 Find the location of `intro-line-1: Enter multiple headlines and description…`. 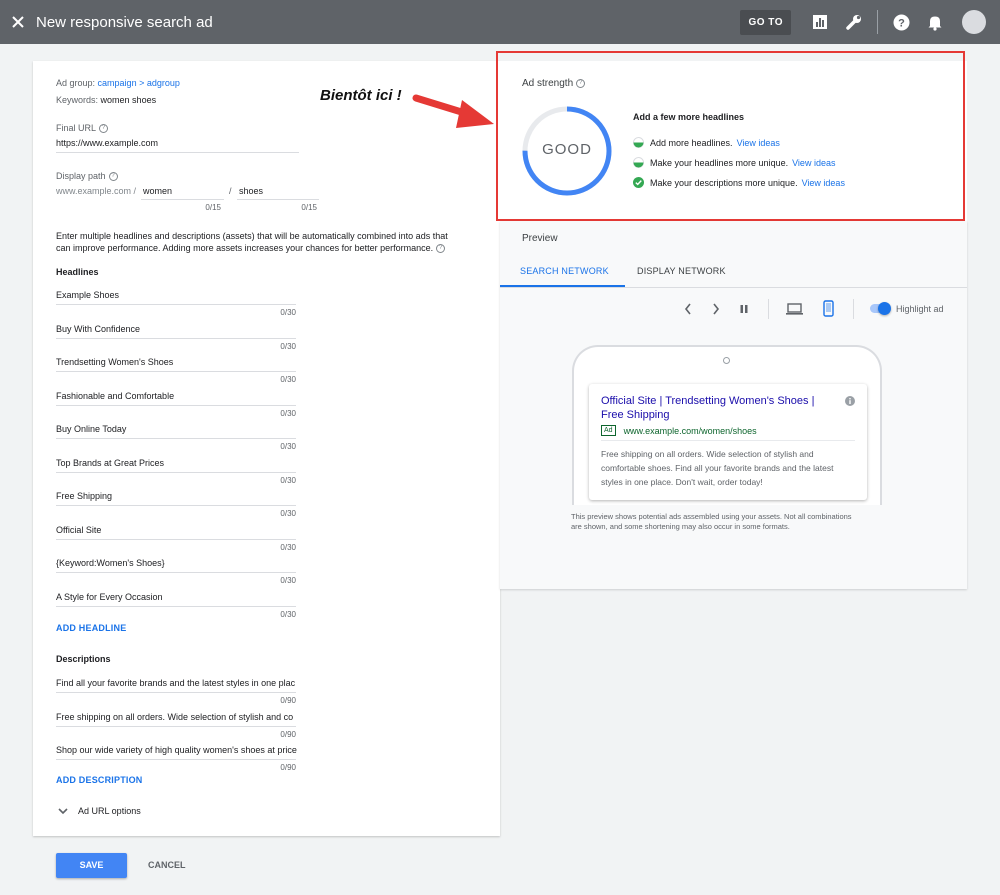

intro-line-1: Enter multiple headlines and description… is located at coordinates (252, 236).